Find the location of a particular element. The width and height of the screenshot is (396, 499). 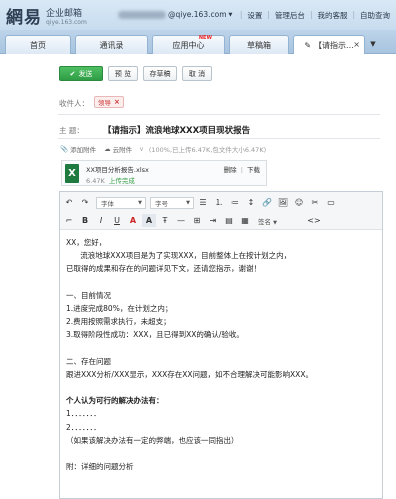

tab-app-center: 应用中心 NEW is located at coordinates (188, 44).